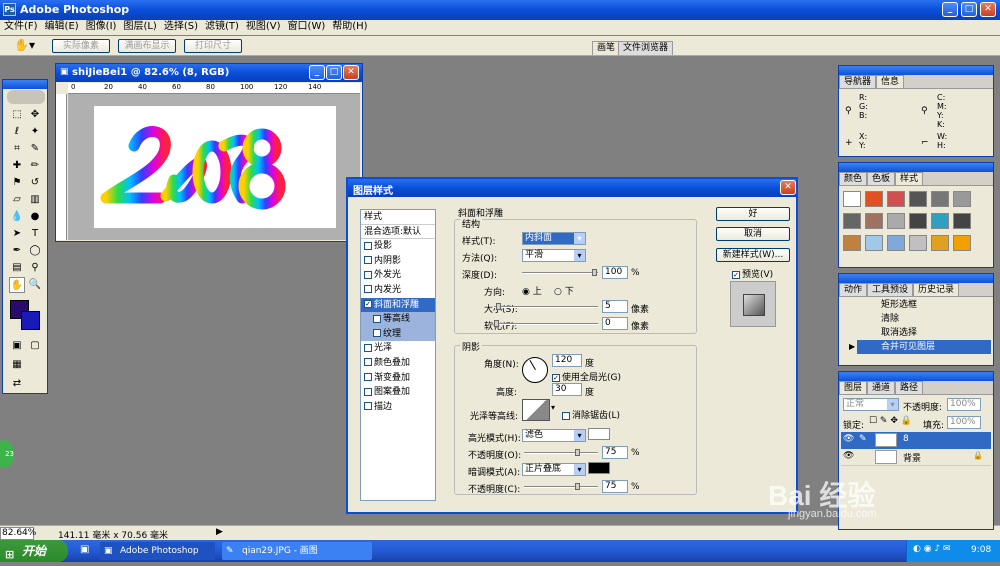 This screenshot has width=1000, height=566. Describe the element at coordinates (35, 217) in the screenshot. I see `dodge-tool-icon: ●` at that location.